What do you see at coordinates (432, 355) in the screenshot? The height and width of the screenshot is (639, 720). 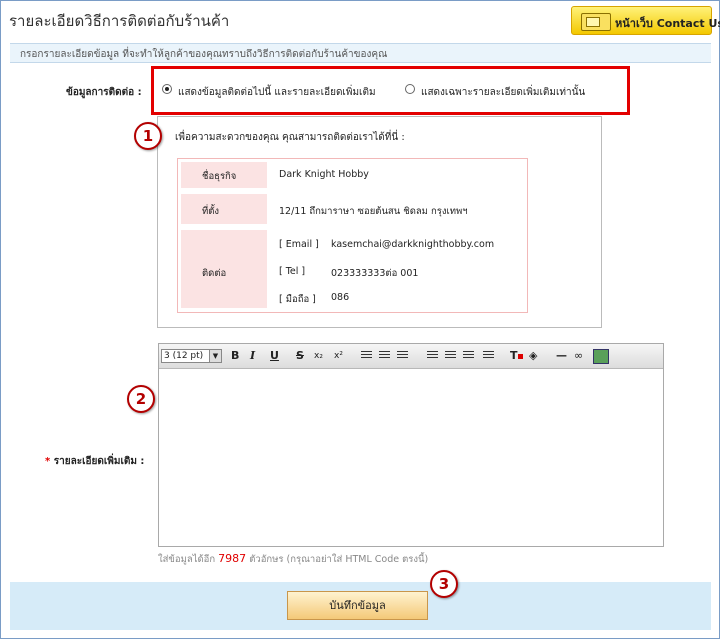 I see `ordered-list-icon` at bounding box center [432, 355].